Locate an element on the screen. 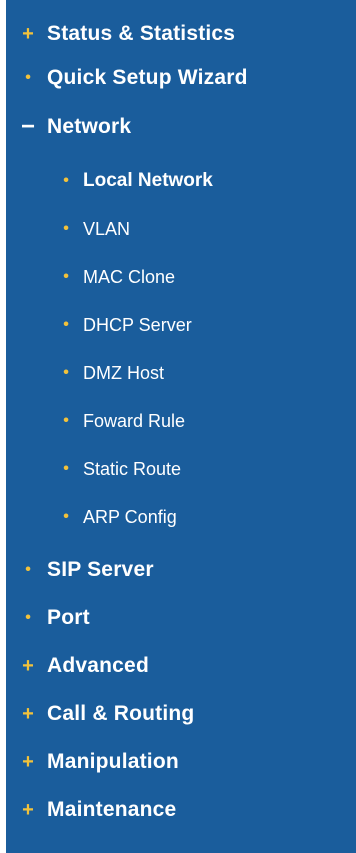 The image size is (356, 853). menu-item-call-routing: + Call & Routing is located at coordinates (181, 714).